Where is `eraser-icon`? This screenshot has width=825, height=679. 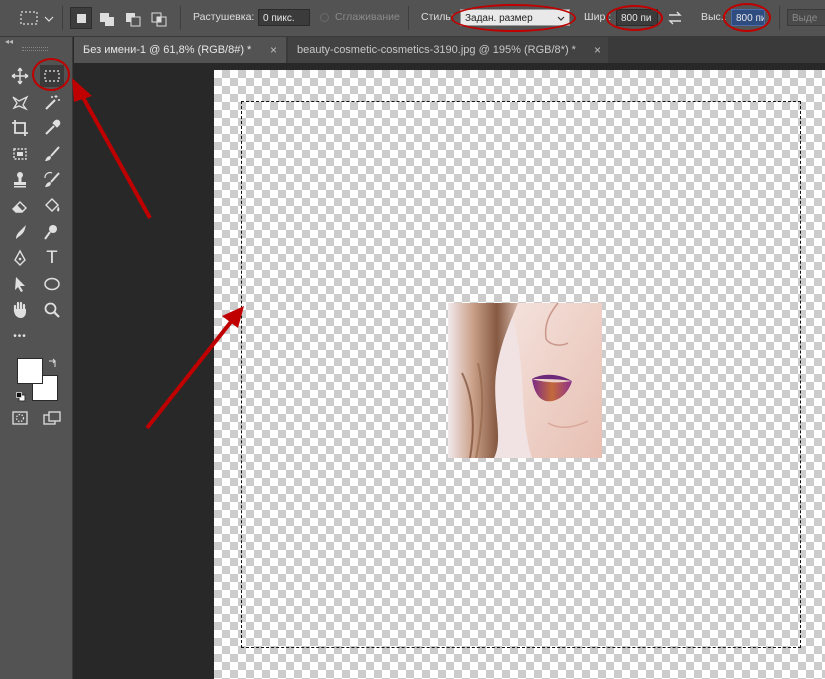 eraser-icon is located at coordinates (19, 207).